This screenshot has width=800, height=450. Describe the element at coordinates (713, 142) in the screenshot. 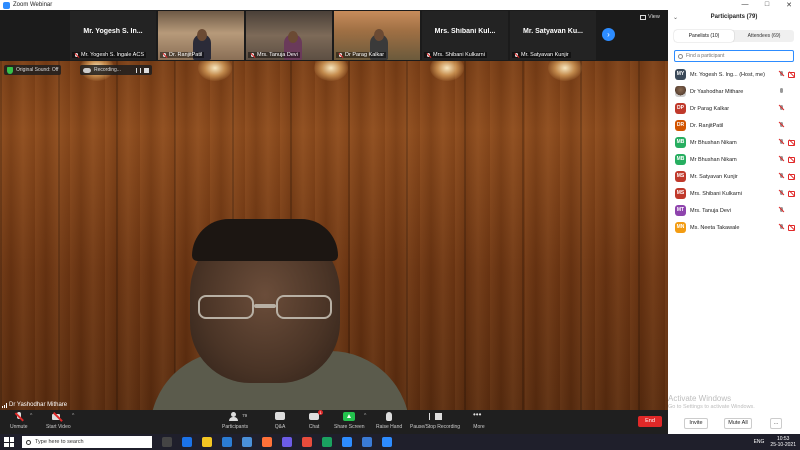

I see `participant-name: Mr Bhushan Nikam` at that location.